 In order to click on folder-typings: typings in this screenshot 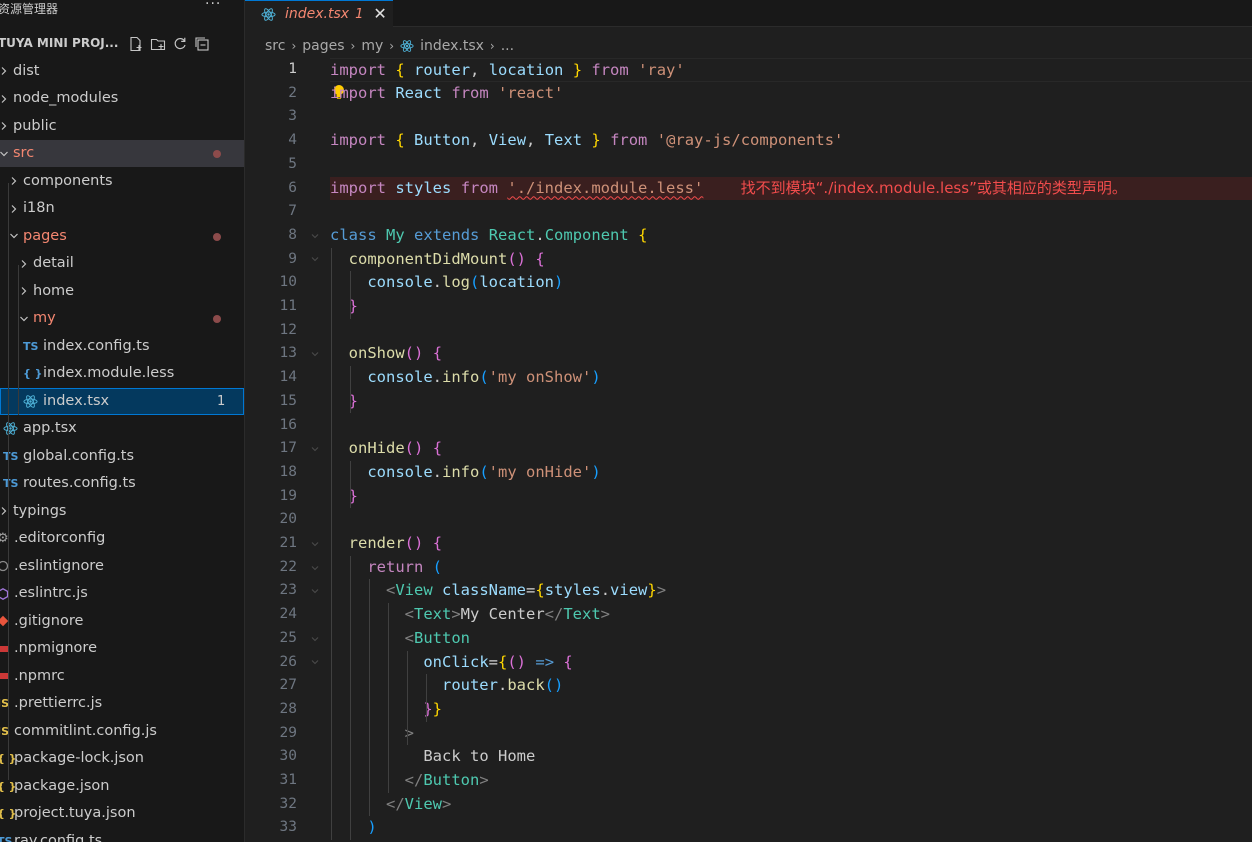, I will do `click(122, 511)`.